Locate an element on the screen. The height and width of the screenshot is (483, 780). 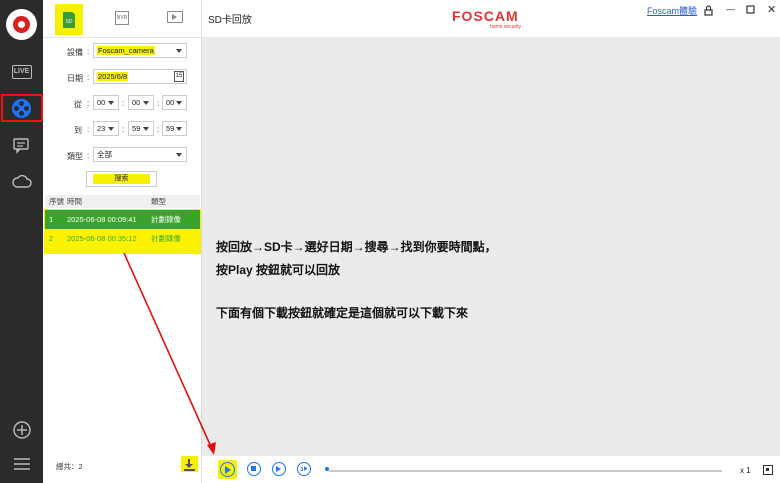
left-nav-rail: LIVE is located at coordinates (21, 241).